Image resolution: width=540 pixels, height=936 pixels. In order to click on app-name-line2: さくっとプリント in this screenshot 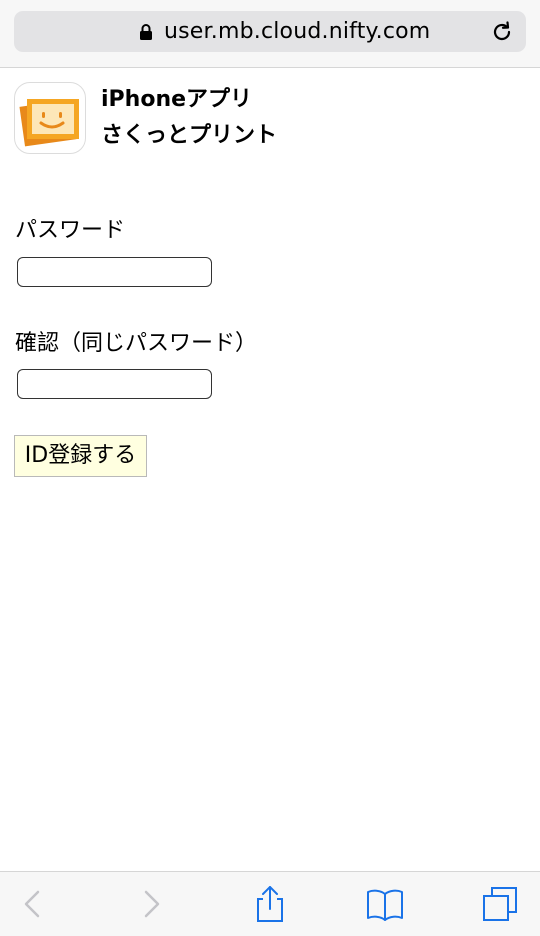, I will do `click(189, 135)`.